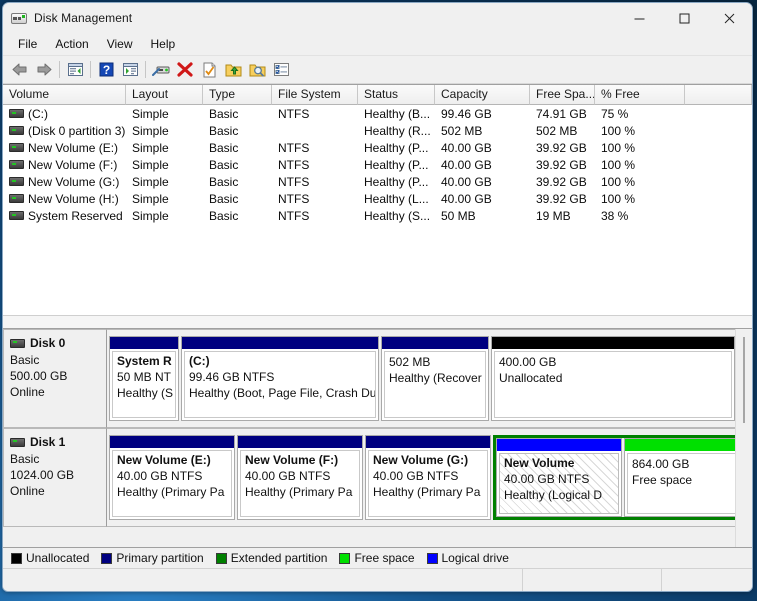 The image size is (757, 601). What do you see at coordinates (435, 378) in the screenshot?
I see `recovery-partition: 502 MB Healthy (Recover` at bounding box center [435, 378].